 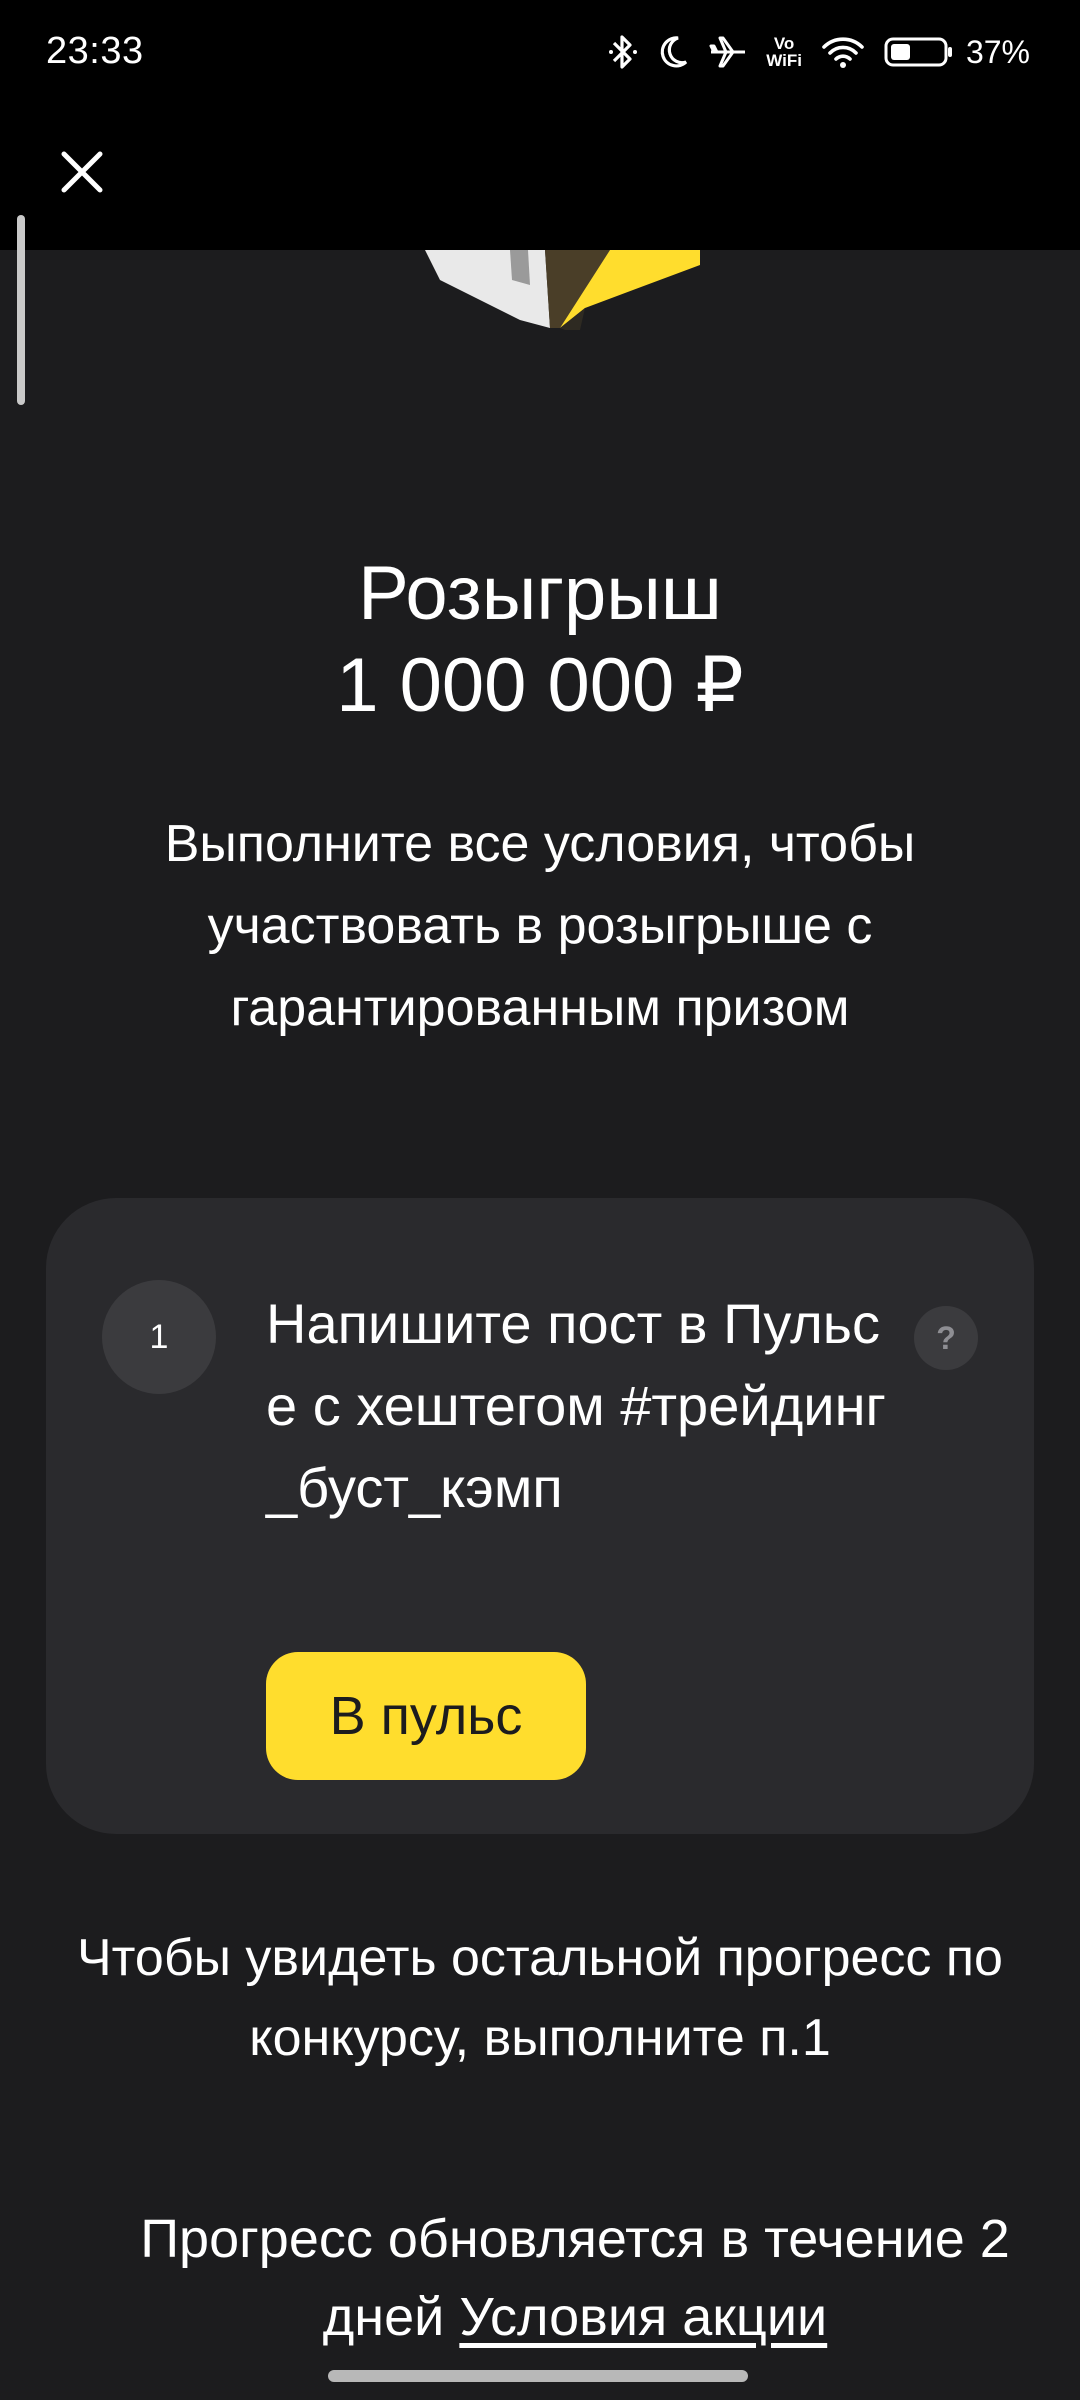 I want to click on bluetooth-icon, so click(x=623, y=52).